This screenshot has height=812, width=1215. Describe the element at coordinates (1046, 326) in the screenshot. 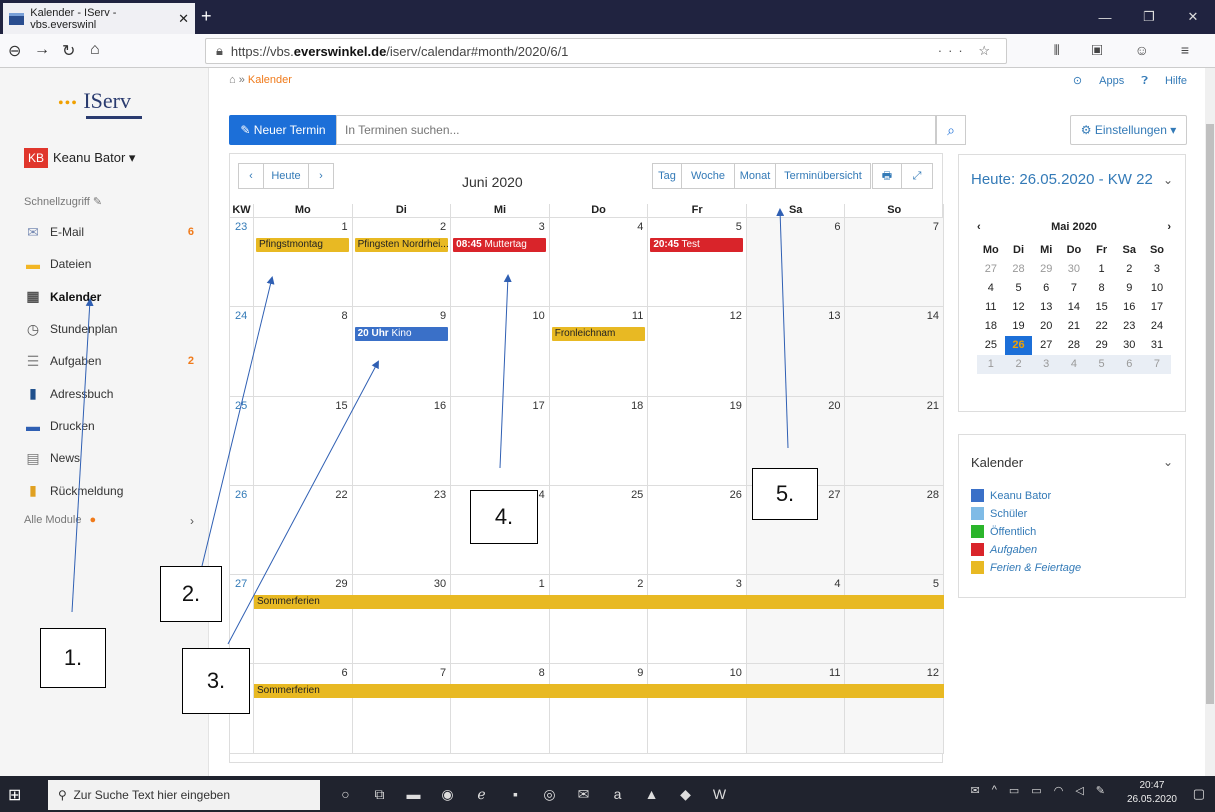

I see `mini-day: 20` at that location.